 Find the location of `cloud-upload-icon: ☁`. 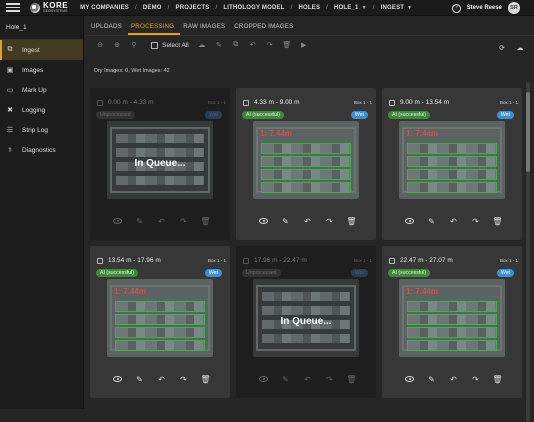

cloud-upload-icon: ☁ is located at coordinates (520, 48).